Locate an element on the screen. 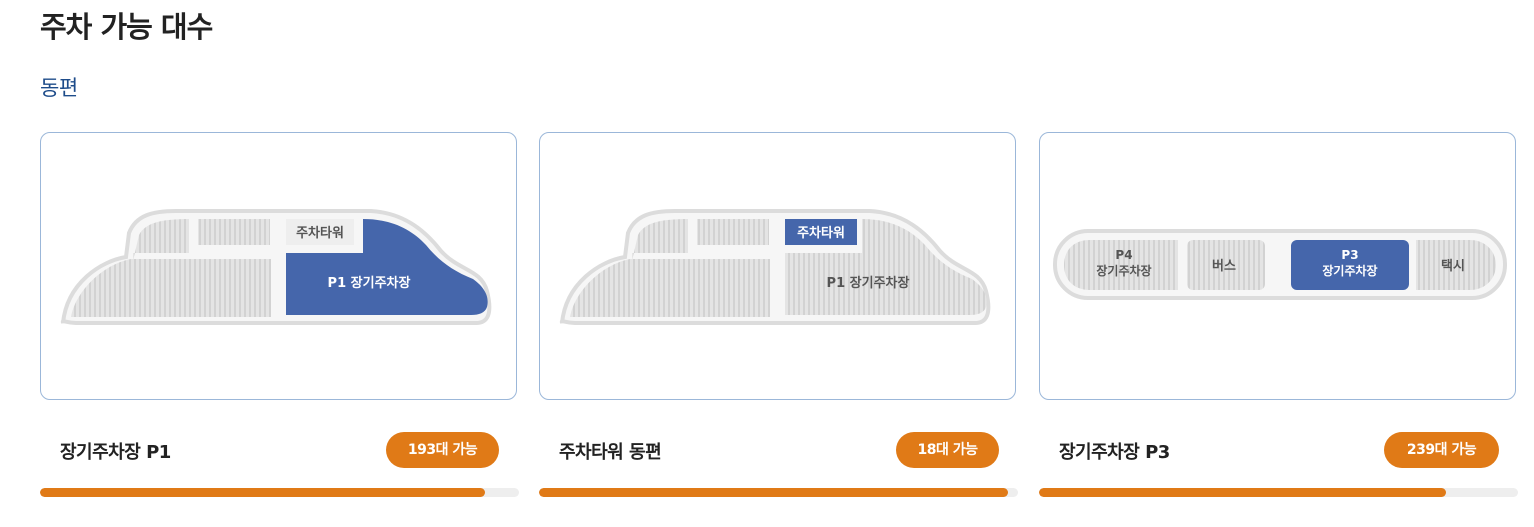 The height and width of the screenshot is (527, 1534). parking-map-p3: P4 장기주차장 버스 P3 장기주차장 택시 is located at coordinates (1280, 264).